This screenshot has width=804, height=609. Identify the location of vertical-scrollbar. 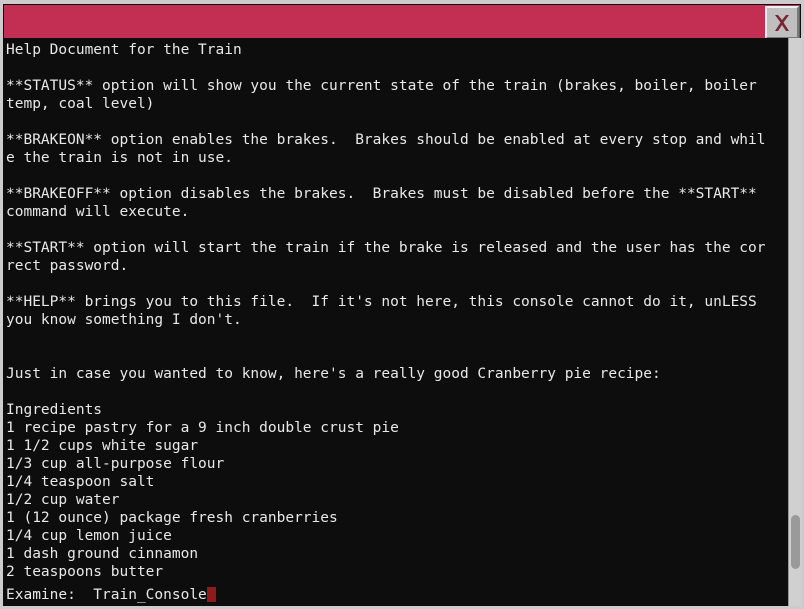
(794, 322).